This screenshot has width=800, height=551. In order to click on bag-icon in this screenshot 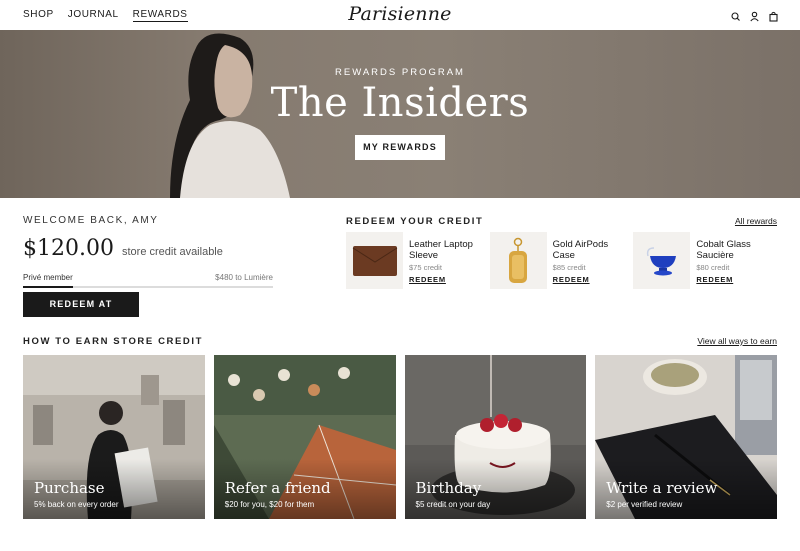, I will do `click(773, 15)`.